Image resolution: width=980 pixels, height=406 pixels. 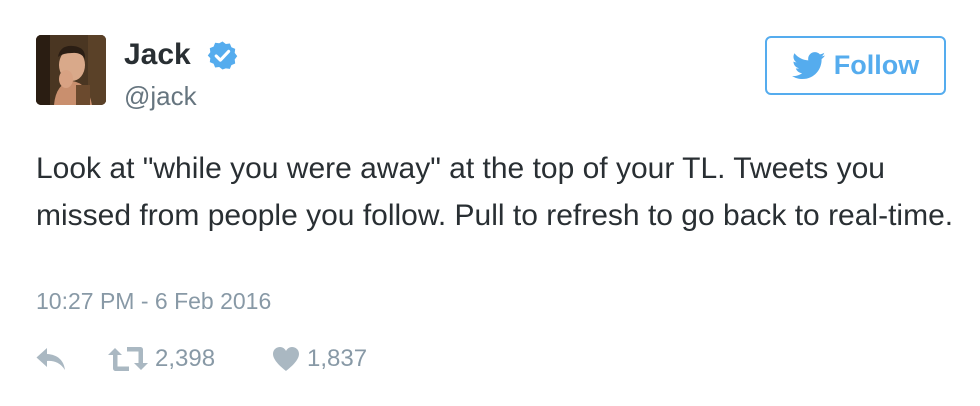 I want to click on follow-button: Follow, so click(x=855, y=65).